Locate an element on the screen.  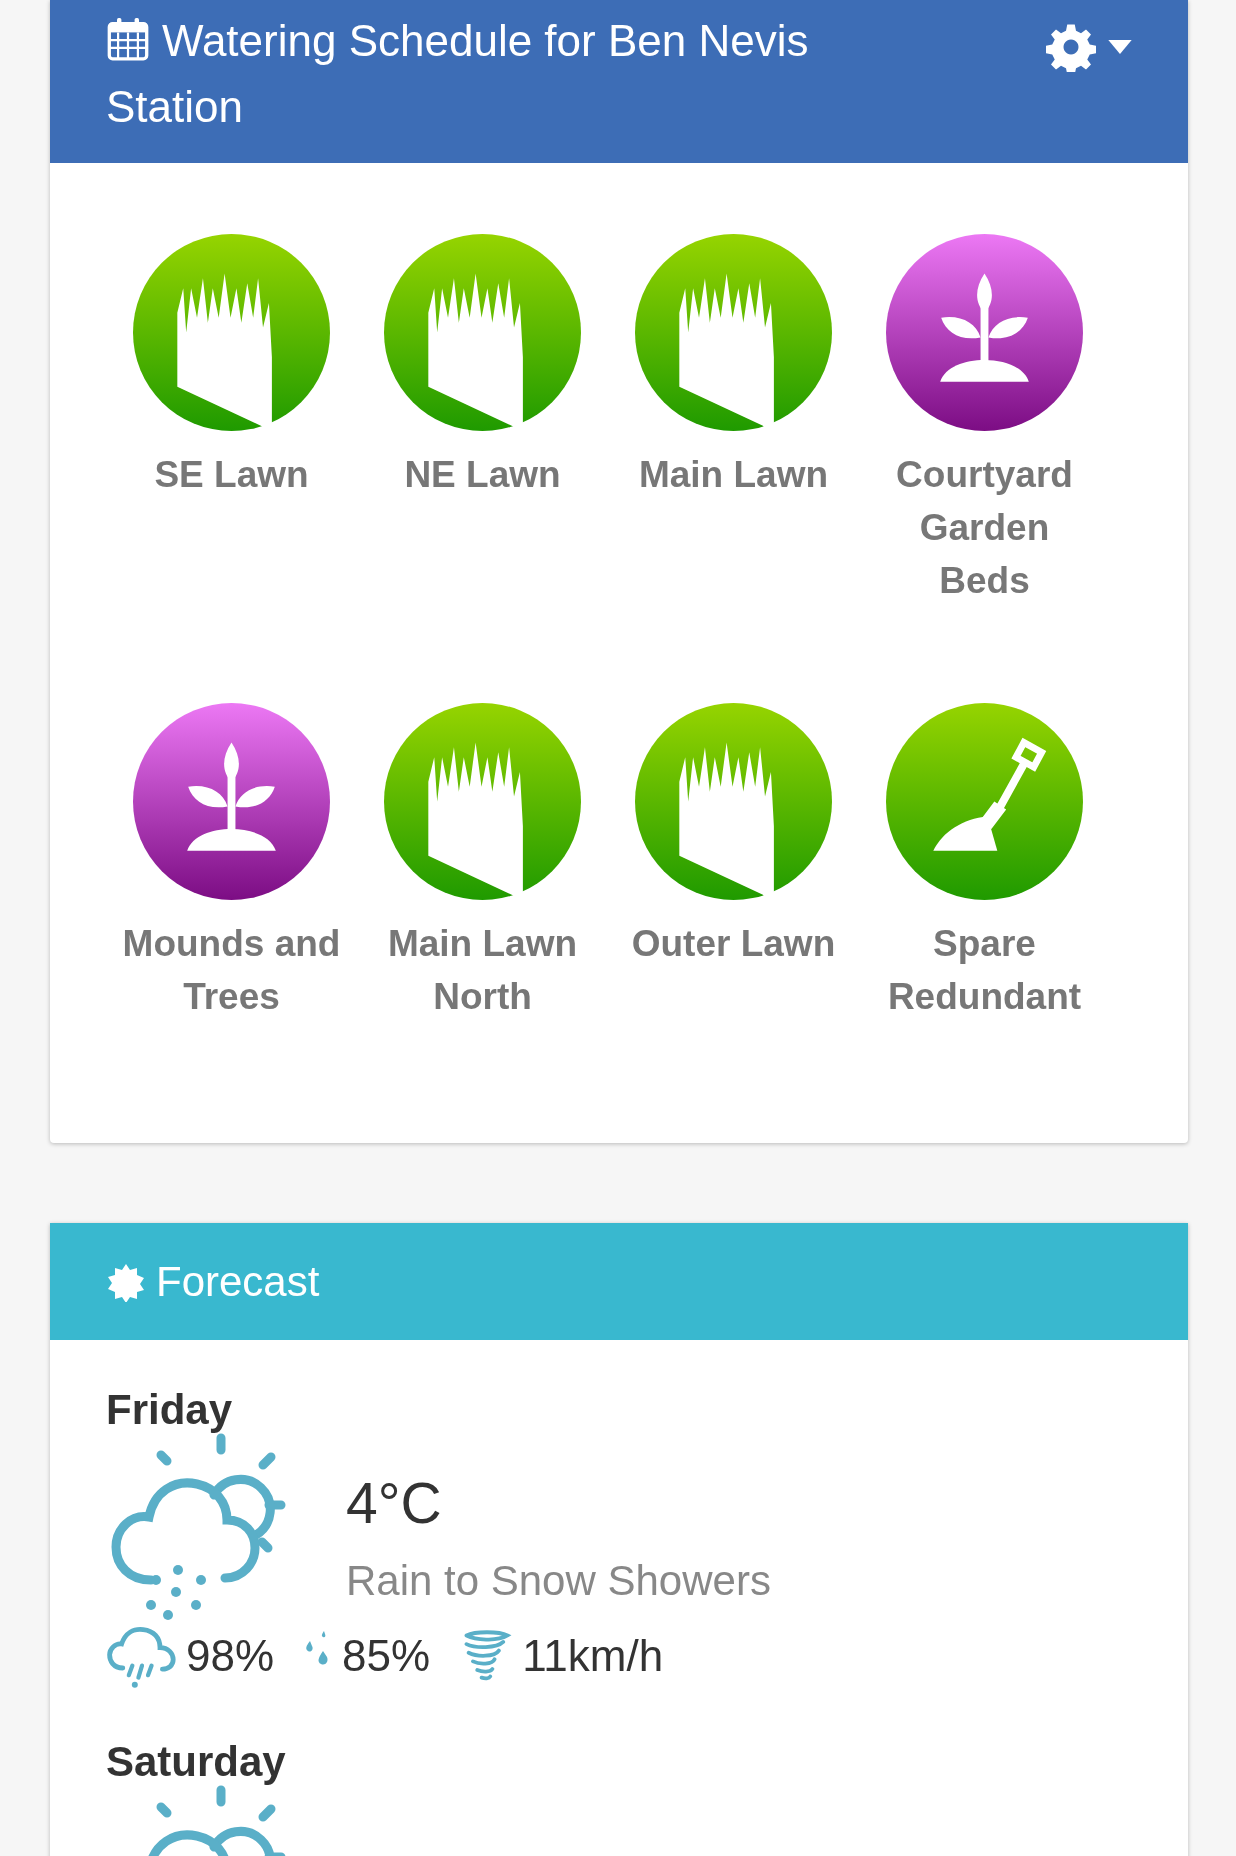
weather-summary: Rain to Snow Showers is located at coordinates (558, 1581).